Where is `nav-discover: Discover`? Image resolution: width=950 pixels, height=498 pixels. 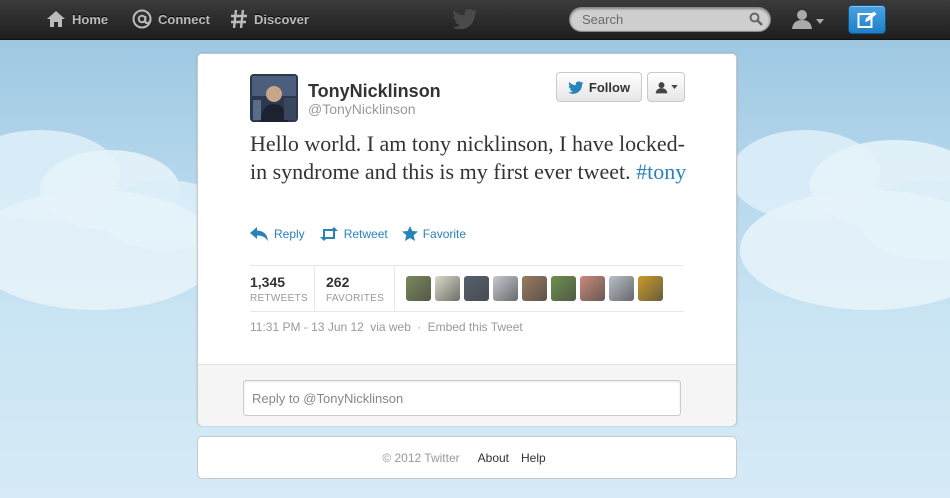
nav-discover: Discover is located at coordinates (269, 19).